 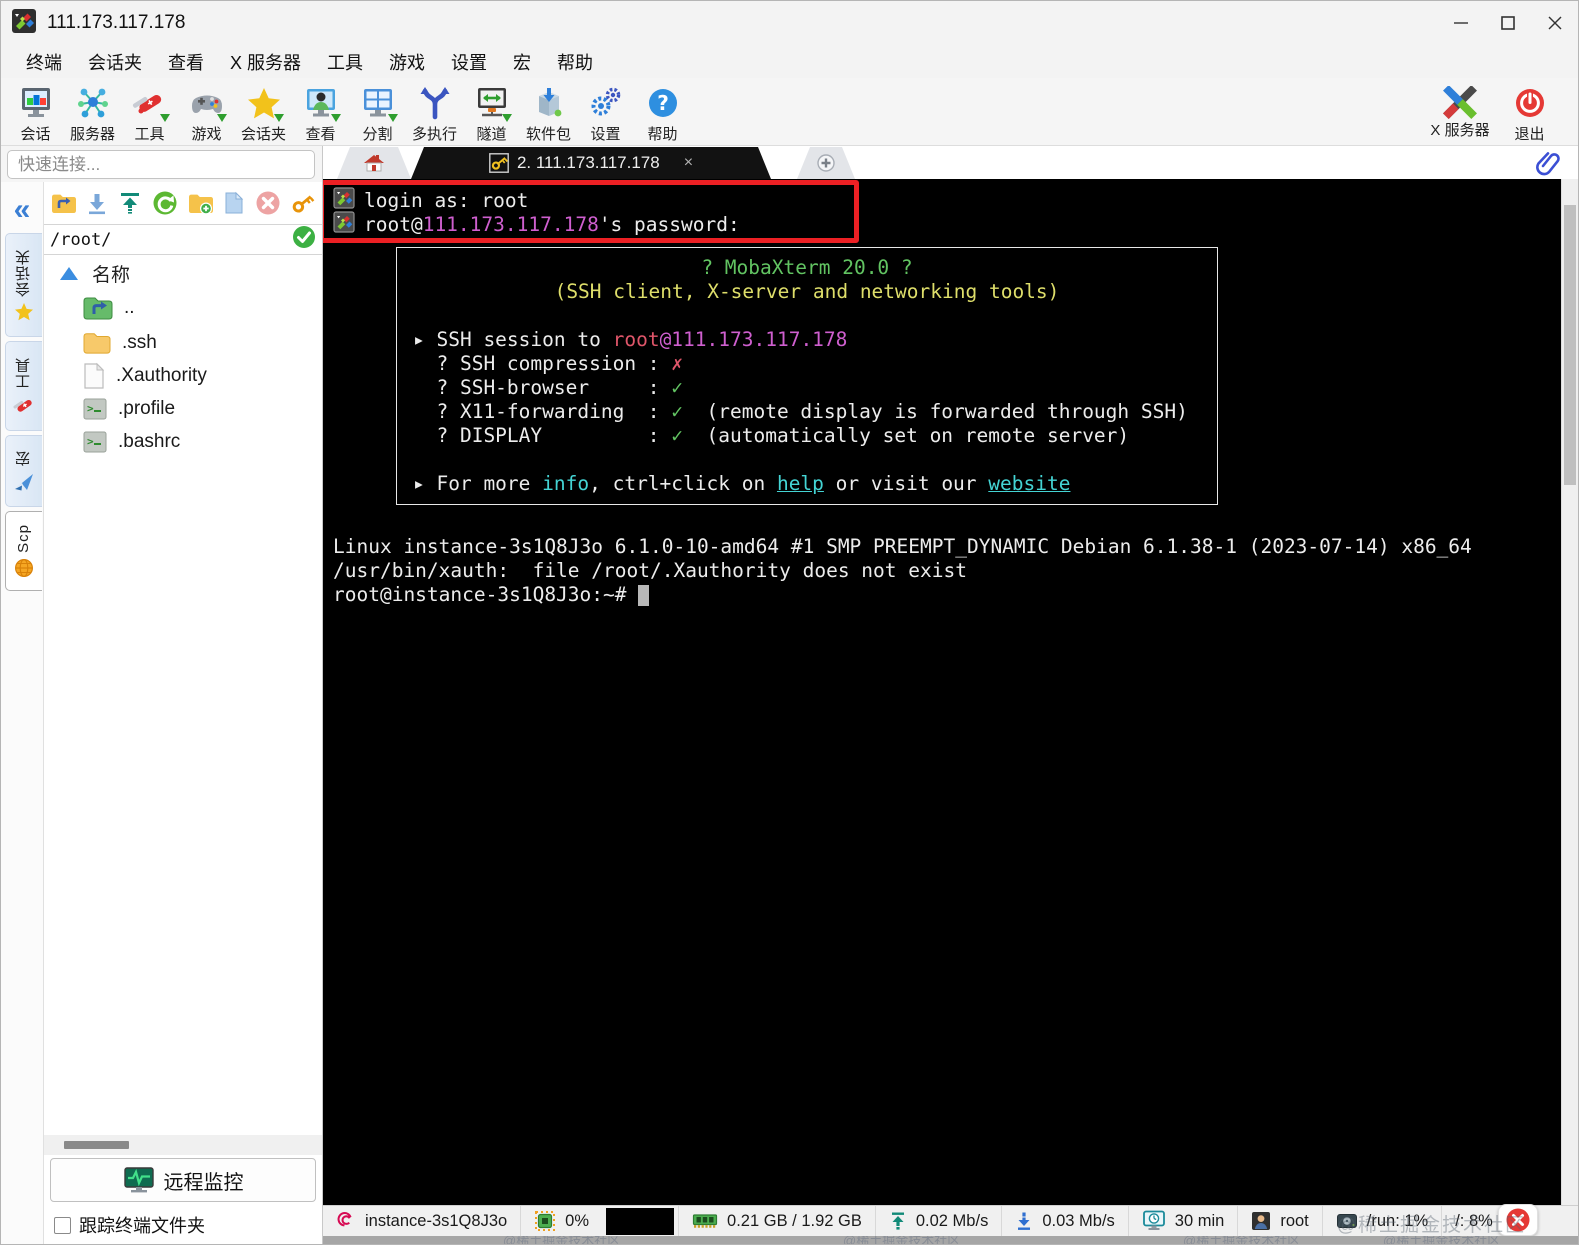 What do you see at coordinates (644, 595) in the screenshot?
I see `terminal-cursor` at bounding box center [644, 595].